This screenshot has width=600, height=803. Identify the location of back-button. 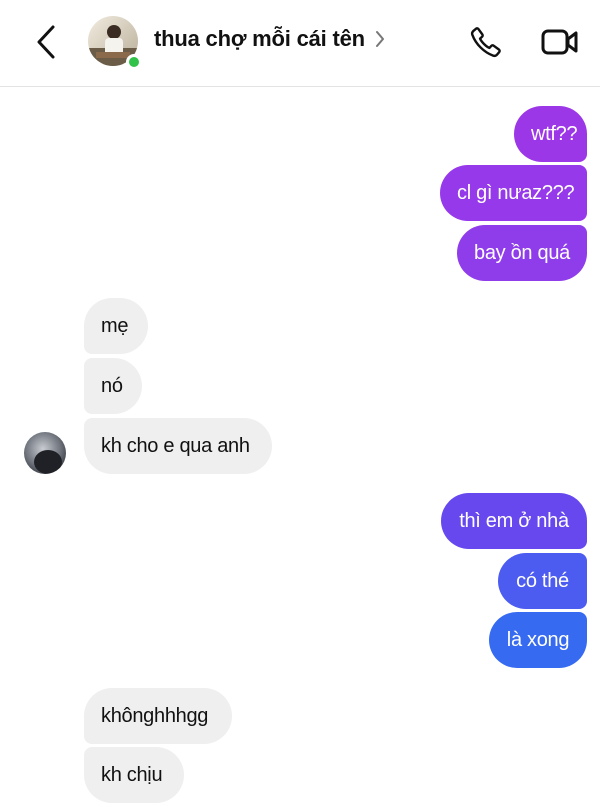
(46, 44).